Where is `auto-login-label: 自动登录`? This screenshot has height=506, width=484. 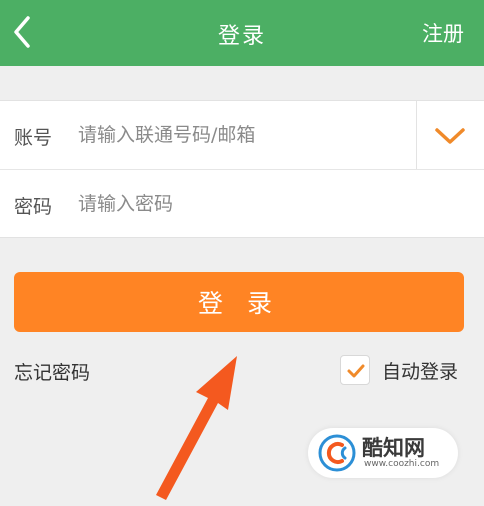 auto-login-label: 自动登录 is located at coordinates (420, 371).